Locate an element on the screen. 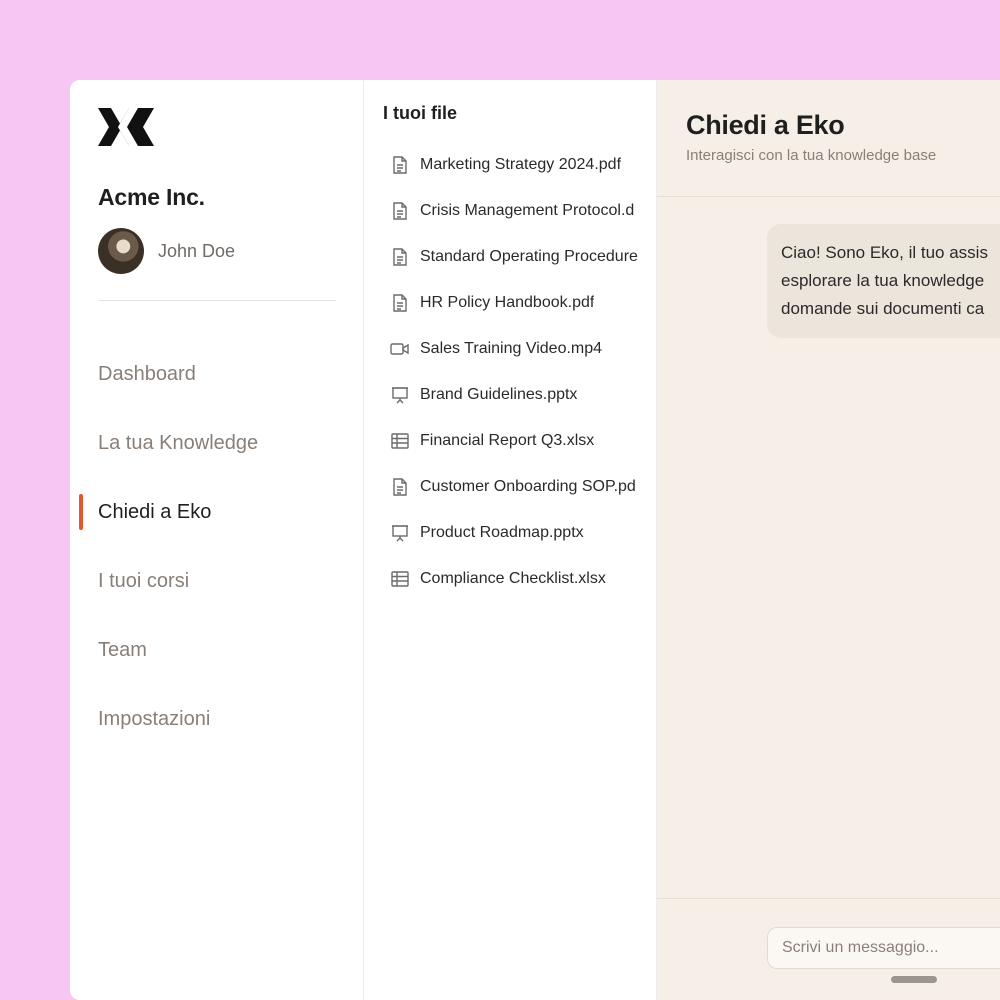 The width and height of the screenshot is (1000, 1000). file-name: Financial Report Q3.xlsx is located at coordinates (507, 440).